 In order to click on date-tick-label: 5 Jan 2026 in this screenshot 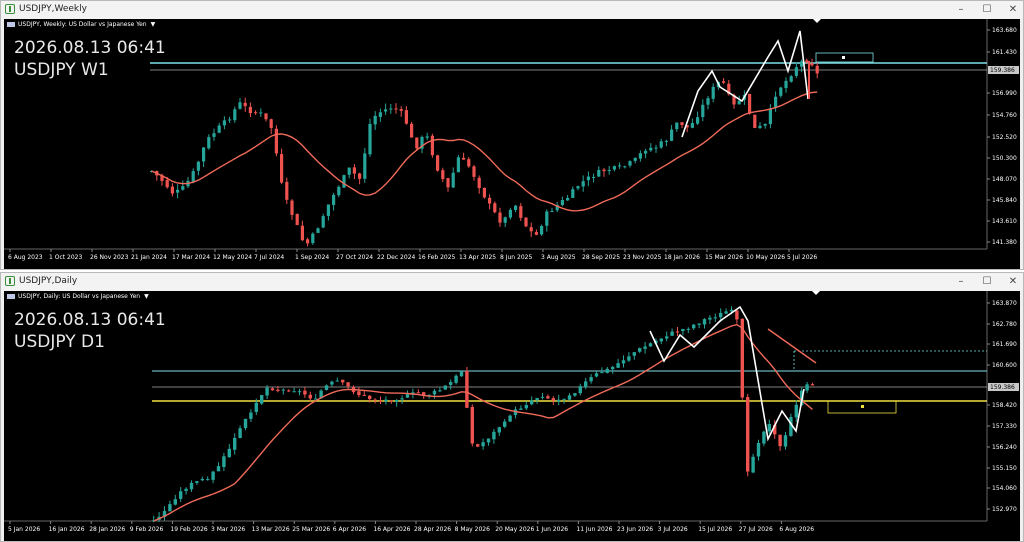, I will do `click(24, 529)`.